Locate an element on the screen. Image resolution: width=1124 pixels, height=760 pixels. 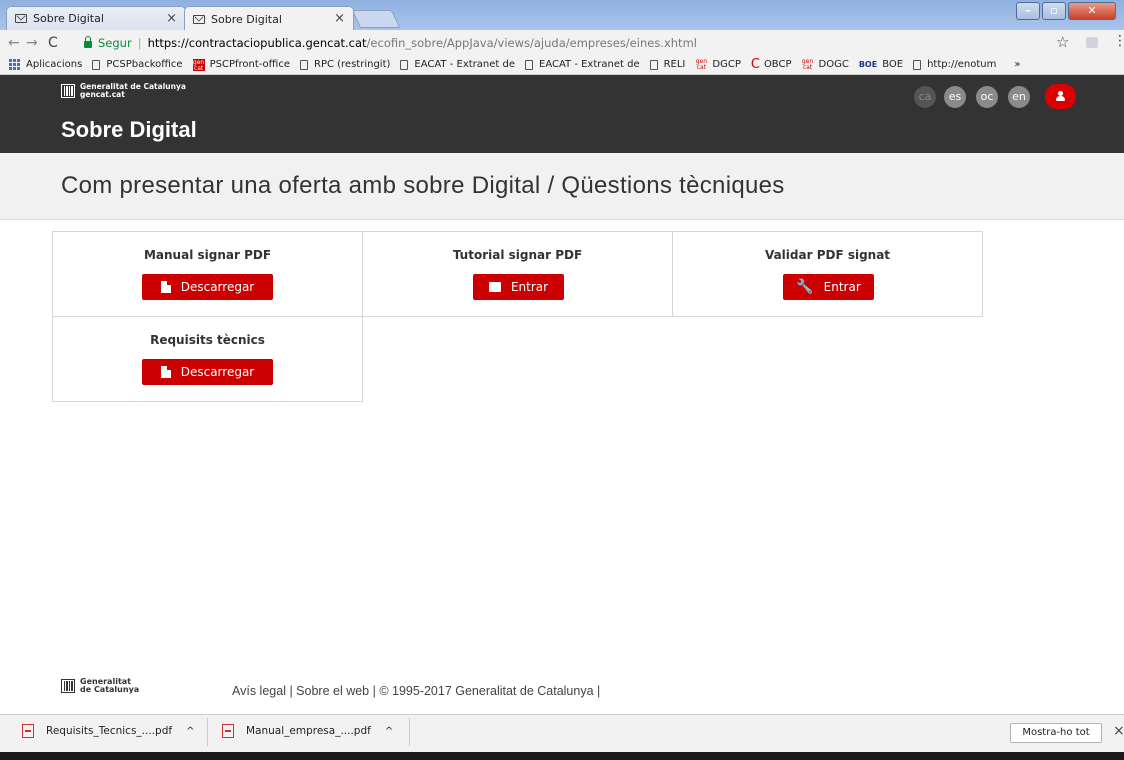
wrench-icon: 🔧 is located at coordinates (805, 287).